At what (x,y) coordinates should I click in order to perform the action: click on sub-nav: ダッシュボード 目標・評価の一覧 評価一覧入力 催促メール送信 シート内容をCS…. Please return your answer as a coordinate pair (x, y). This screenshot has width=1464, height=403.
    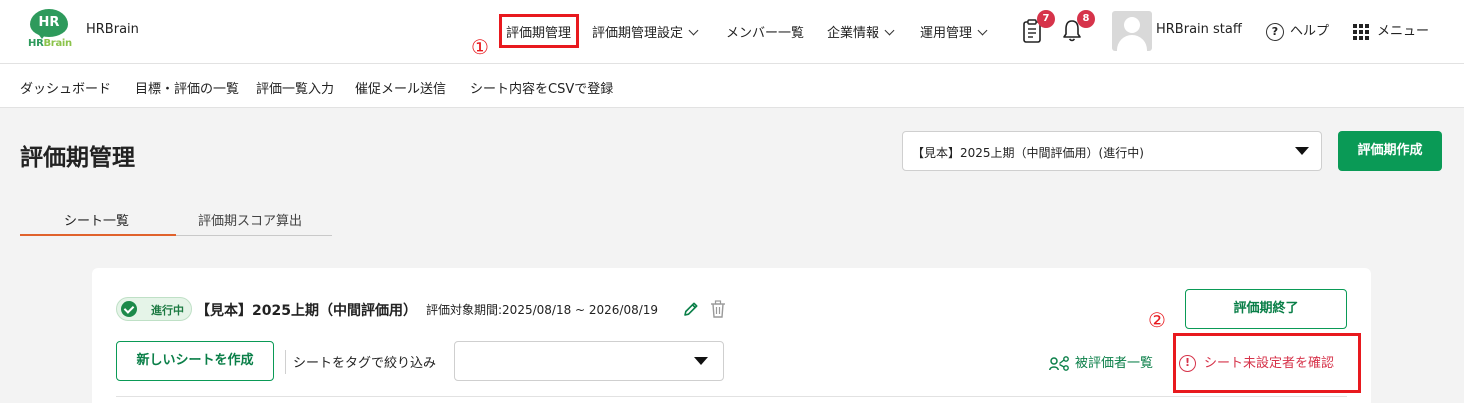
    Looking at the image, I should click on (732, 86).